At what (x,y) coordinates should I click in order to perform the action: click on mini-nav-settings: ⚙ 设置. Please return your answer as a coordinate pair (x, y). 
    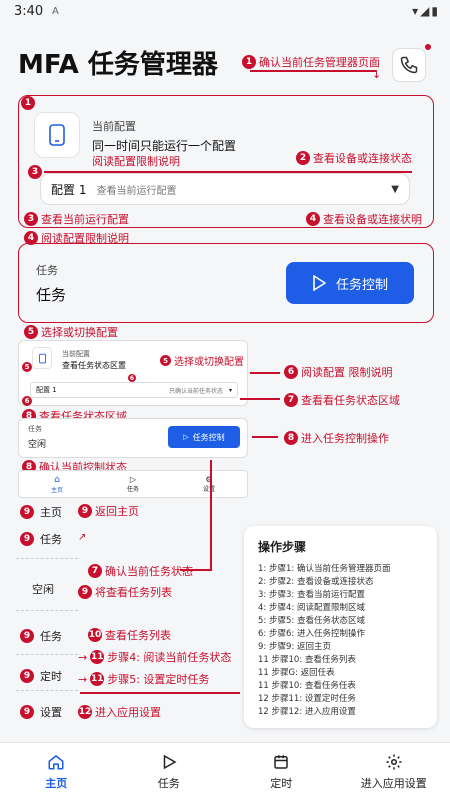
    Looking at the image, I should click on (209, 484).